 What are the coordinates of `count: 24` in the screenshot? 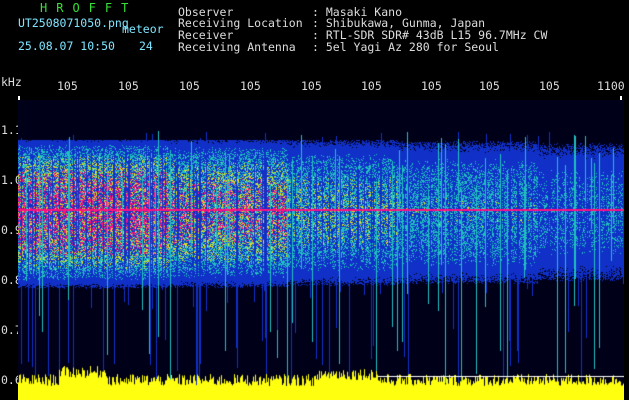 It's located at (146, 46).